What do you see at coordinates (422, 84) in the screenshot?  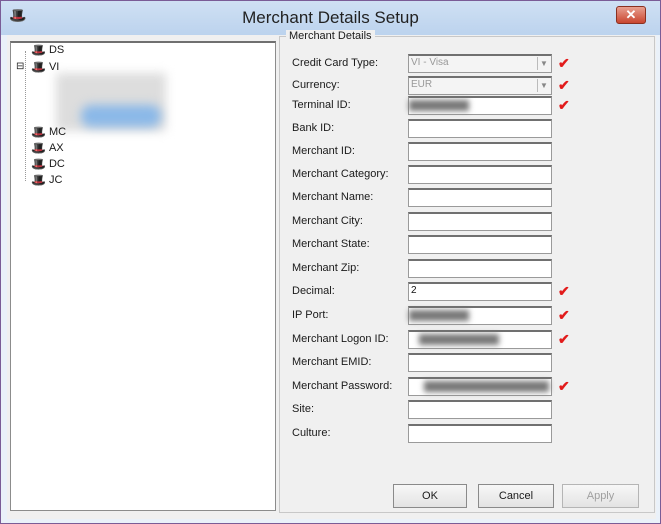 I see `selected-value: EUR` at bounding box center [422, 84].